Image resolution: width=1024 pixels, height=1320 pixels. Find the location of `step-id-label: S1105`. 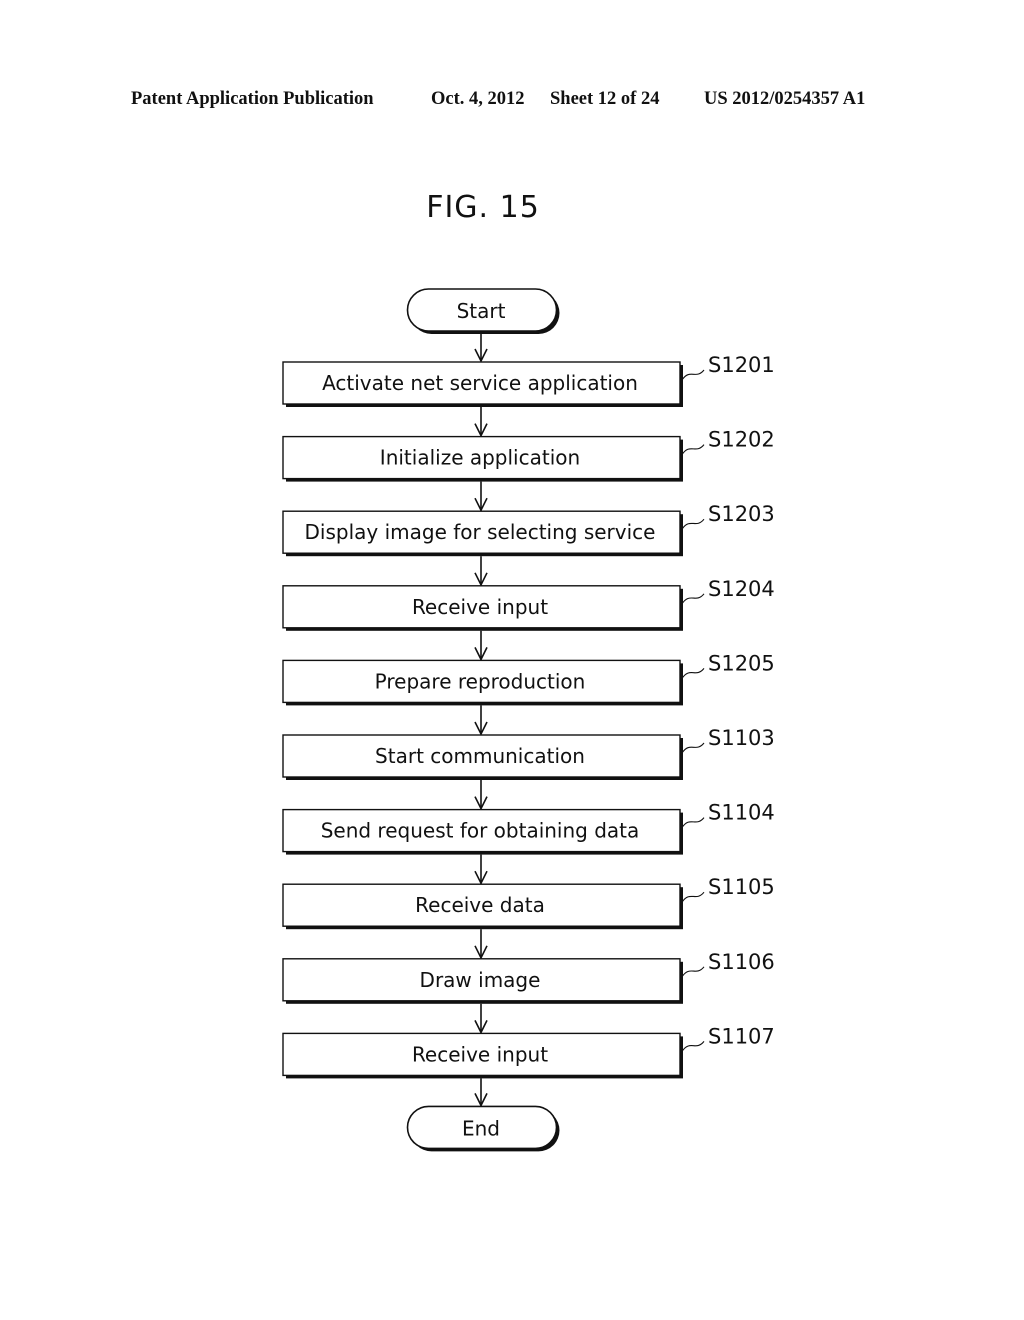

step-id-label: S1105 is located at coordinates (741, 887).